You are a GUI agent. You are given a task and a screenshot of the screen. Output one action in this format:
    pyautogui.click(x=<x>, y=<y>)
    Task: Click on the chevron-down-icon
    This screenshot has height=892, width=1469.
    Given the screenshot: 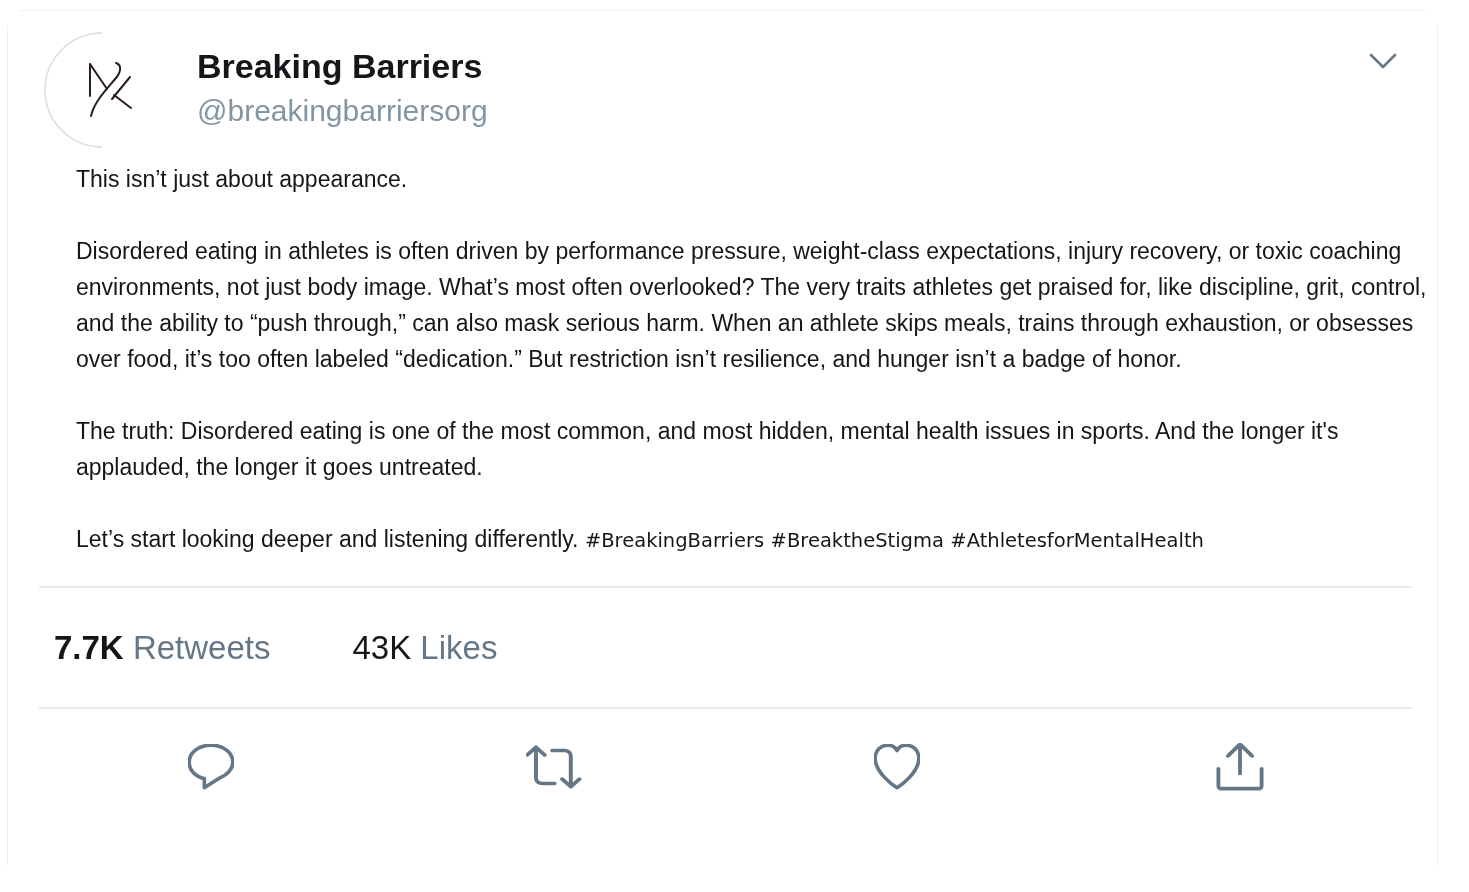 What is the action you would take?
    pyautogui.click(x=1383, y=61)
    